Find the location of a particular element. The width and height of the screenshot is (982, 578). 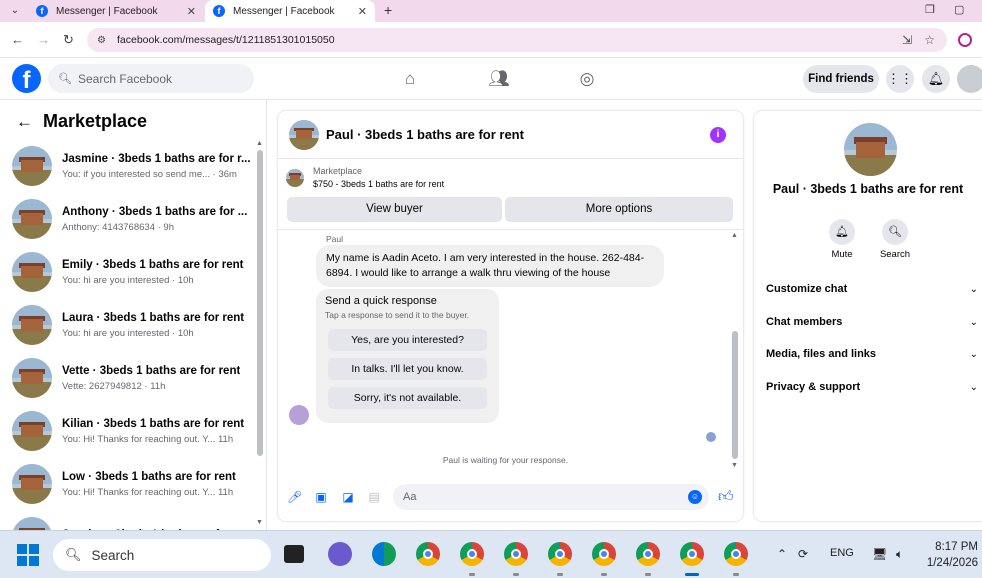

browser-tab-2-active: f Messenger | Facebook ✕ is located at coordinates (290, 11).